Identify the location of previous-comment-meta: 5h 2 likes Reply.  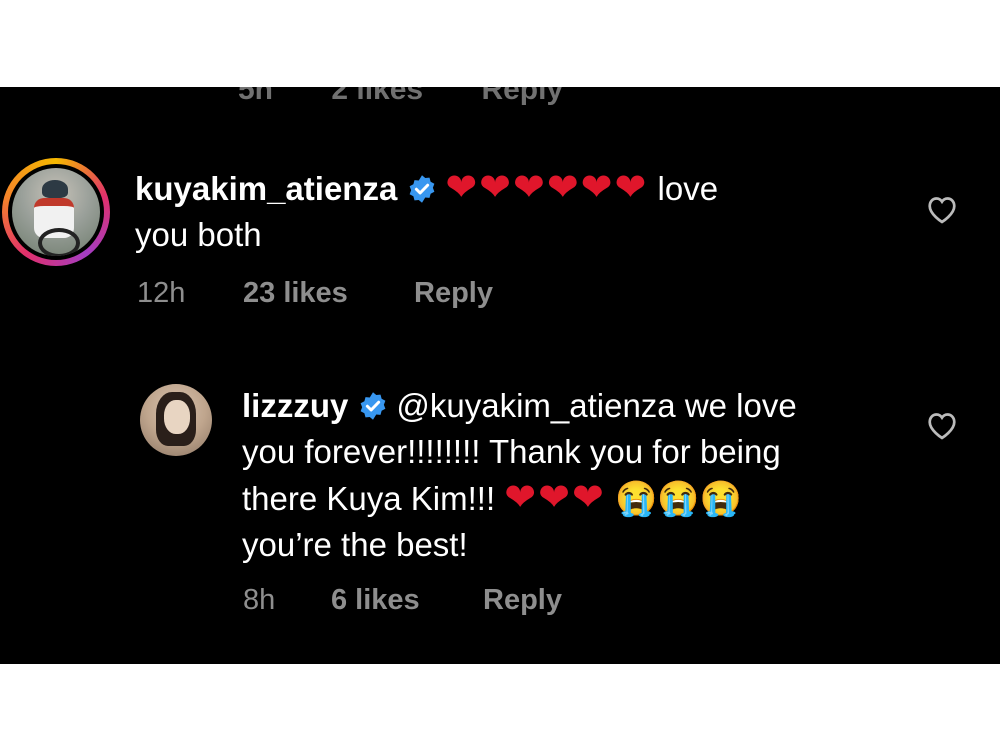
(425, 97).